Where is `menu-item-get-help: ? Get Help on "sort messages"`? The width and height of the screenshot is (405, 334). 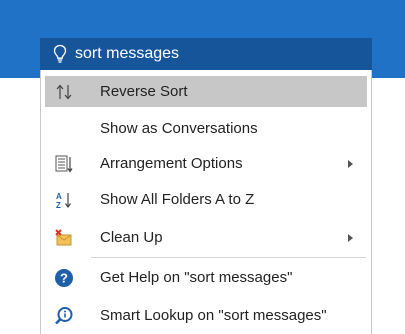
menu-item-get-help: ? Get Help on "sort messages" is located at coordinates (206, 277).